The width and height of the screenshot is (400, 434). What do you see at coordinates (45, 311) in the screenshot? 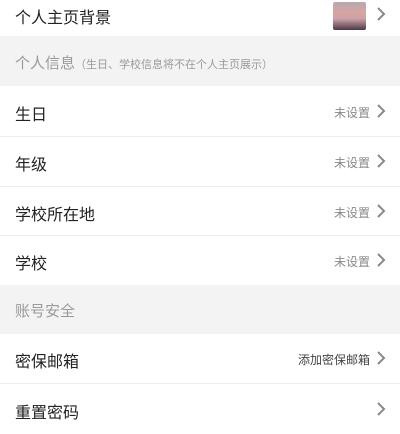
I see `account-security-title: 账号安全` at bounding box center [45, 311].